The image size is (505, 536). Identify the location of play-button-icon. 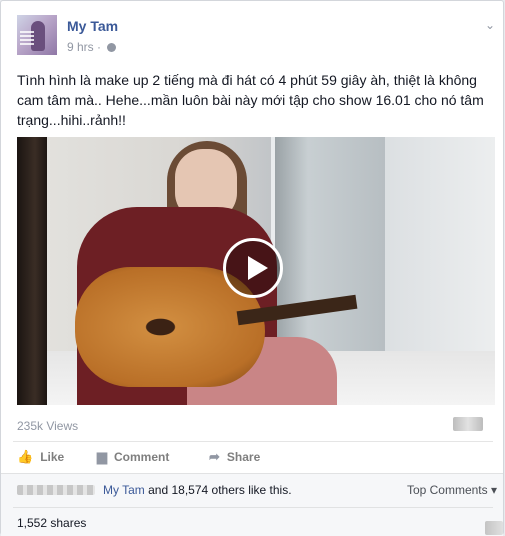
(253, 268).